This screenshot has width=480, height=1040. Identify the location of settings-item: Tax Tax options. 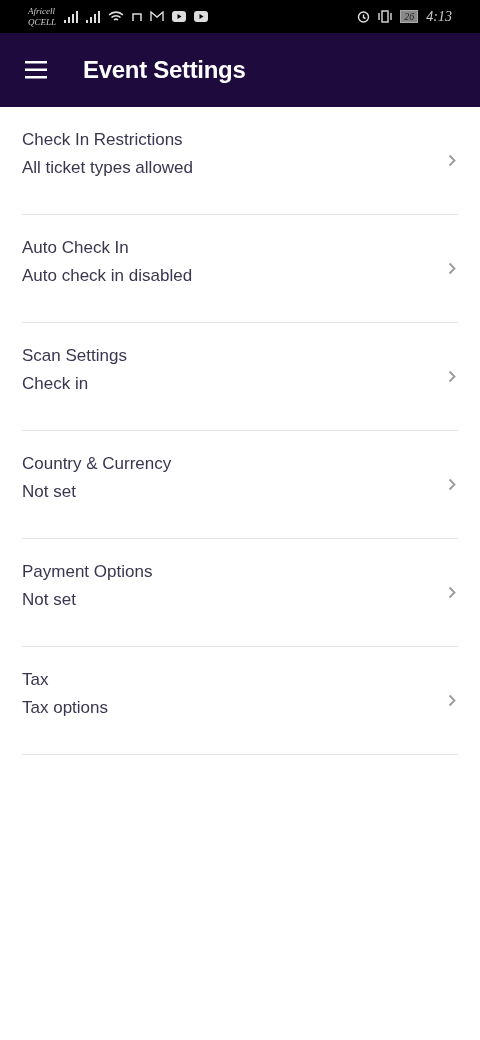
(240, 701).